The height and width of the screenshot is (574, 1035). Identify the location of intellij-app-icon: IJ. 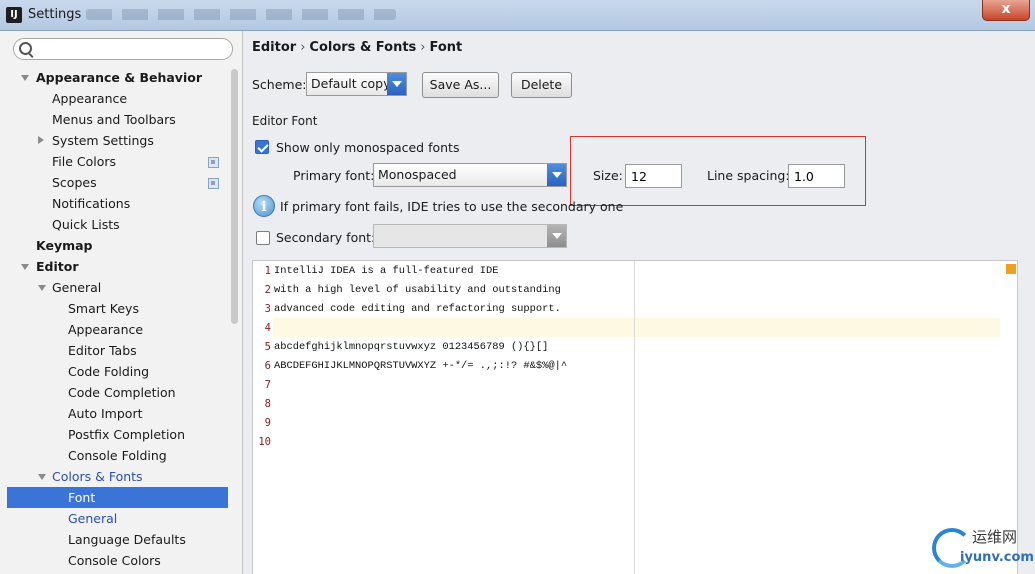
(14, 15).